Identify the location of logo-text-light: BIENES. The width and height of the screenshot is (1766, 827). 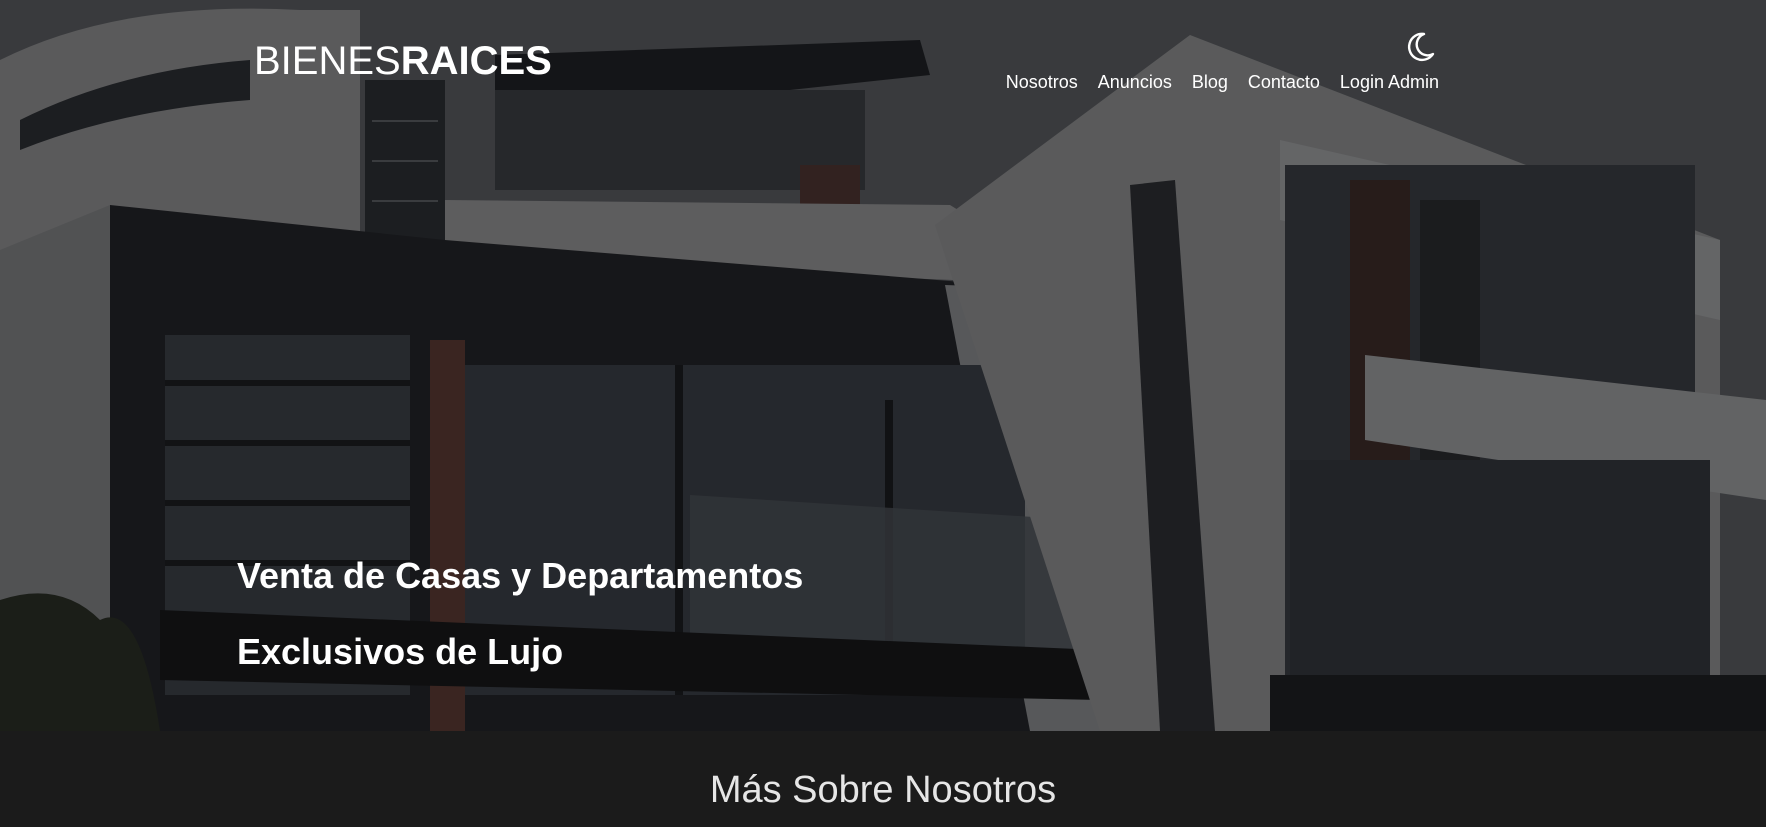
(327, 61).